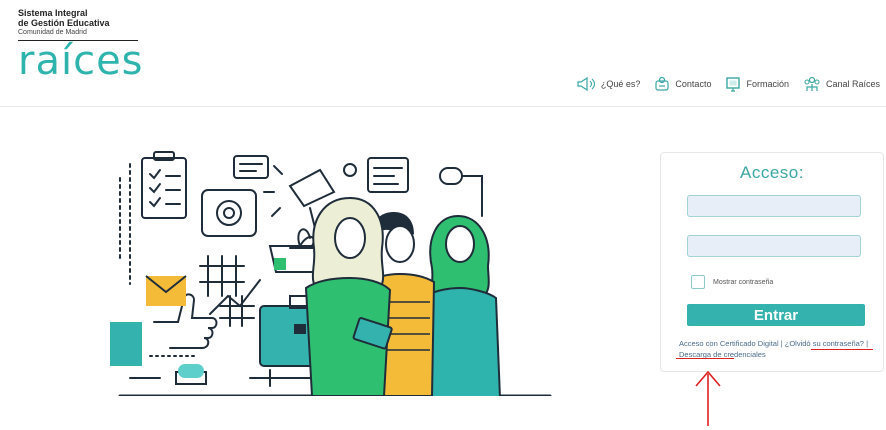 This screenshot has width=886, height=430. I want to click on nav-item-formacion: Formación, so click(757, 84).